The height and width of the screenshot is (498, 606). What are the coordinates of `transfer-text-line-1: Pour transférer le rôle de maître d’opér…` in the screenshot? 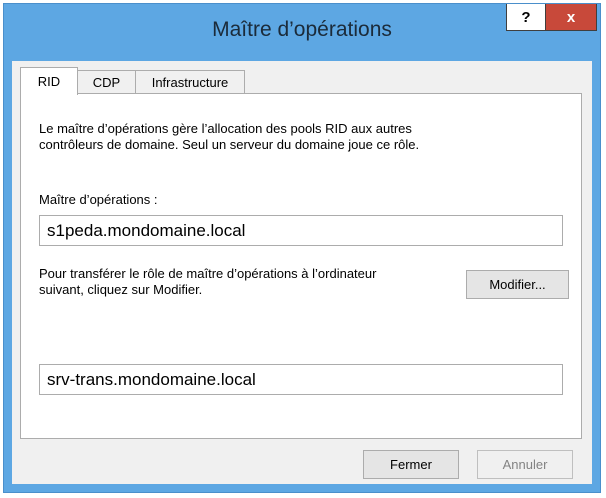 It's located at (208, 273).